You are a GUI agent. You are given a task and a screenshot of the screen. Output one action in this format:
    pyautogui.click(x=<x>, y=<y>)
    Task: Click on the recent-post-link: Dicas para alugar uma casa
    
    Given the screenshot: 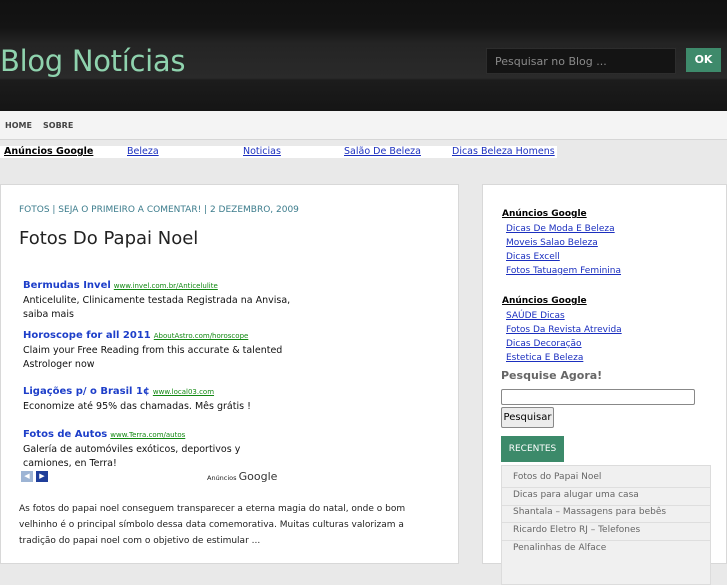 What is the action you would take?
    pyautogui.click(x=576, y=495)
    